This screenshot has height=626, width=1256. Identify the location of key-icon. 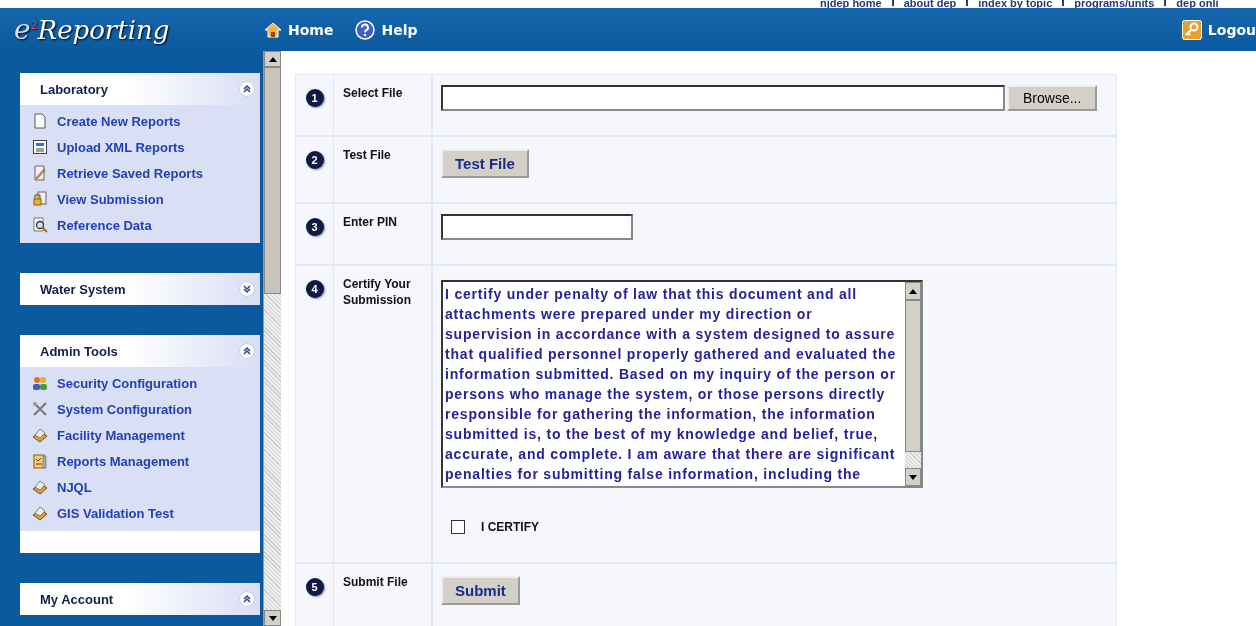
(1191, 29).